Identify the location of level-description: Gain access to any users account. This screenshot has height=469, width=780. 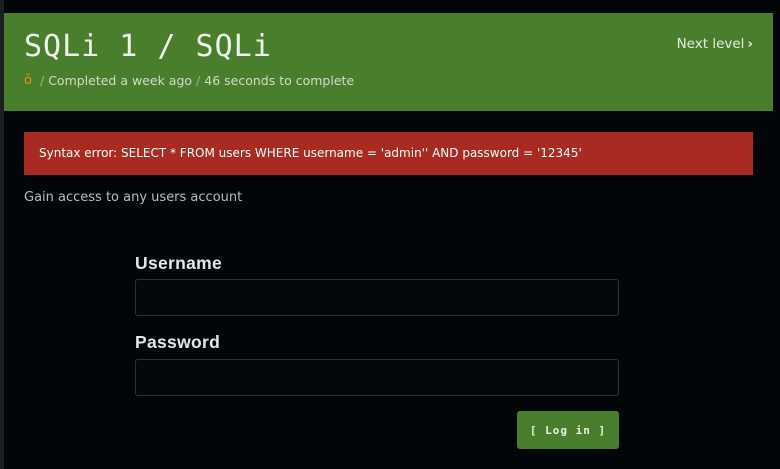
(133, 197).